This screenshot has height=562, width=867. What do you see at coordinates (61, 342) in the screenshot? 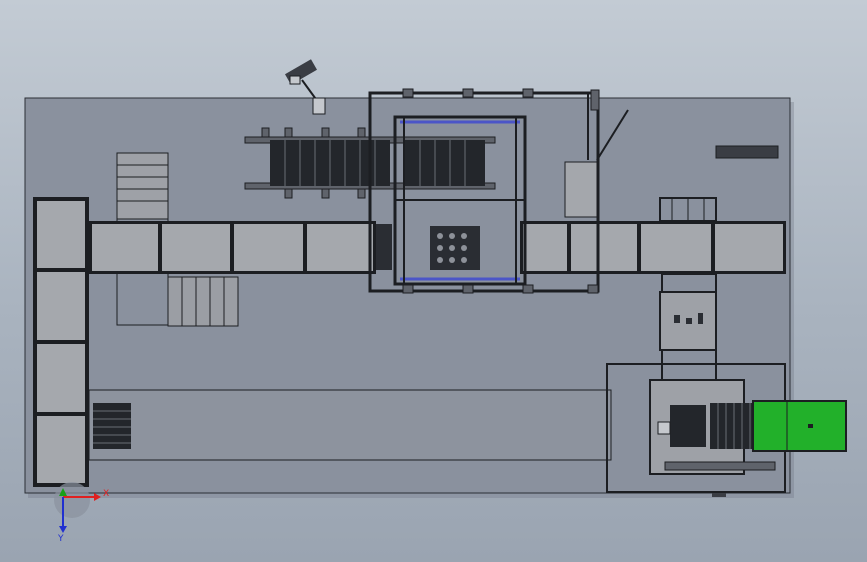
I see `left-vertical-conveyor` at bounding box center [61, 342].